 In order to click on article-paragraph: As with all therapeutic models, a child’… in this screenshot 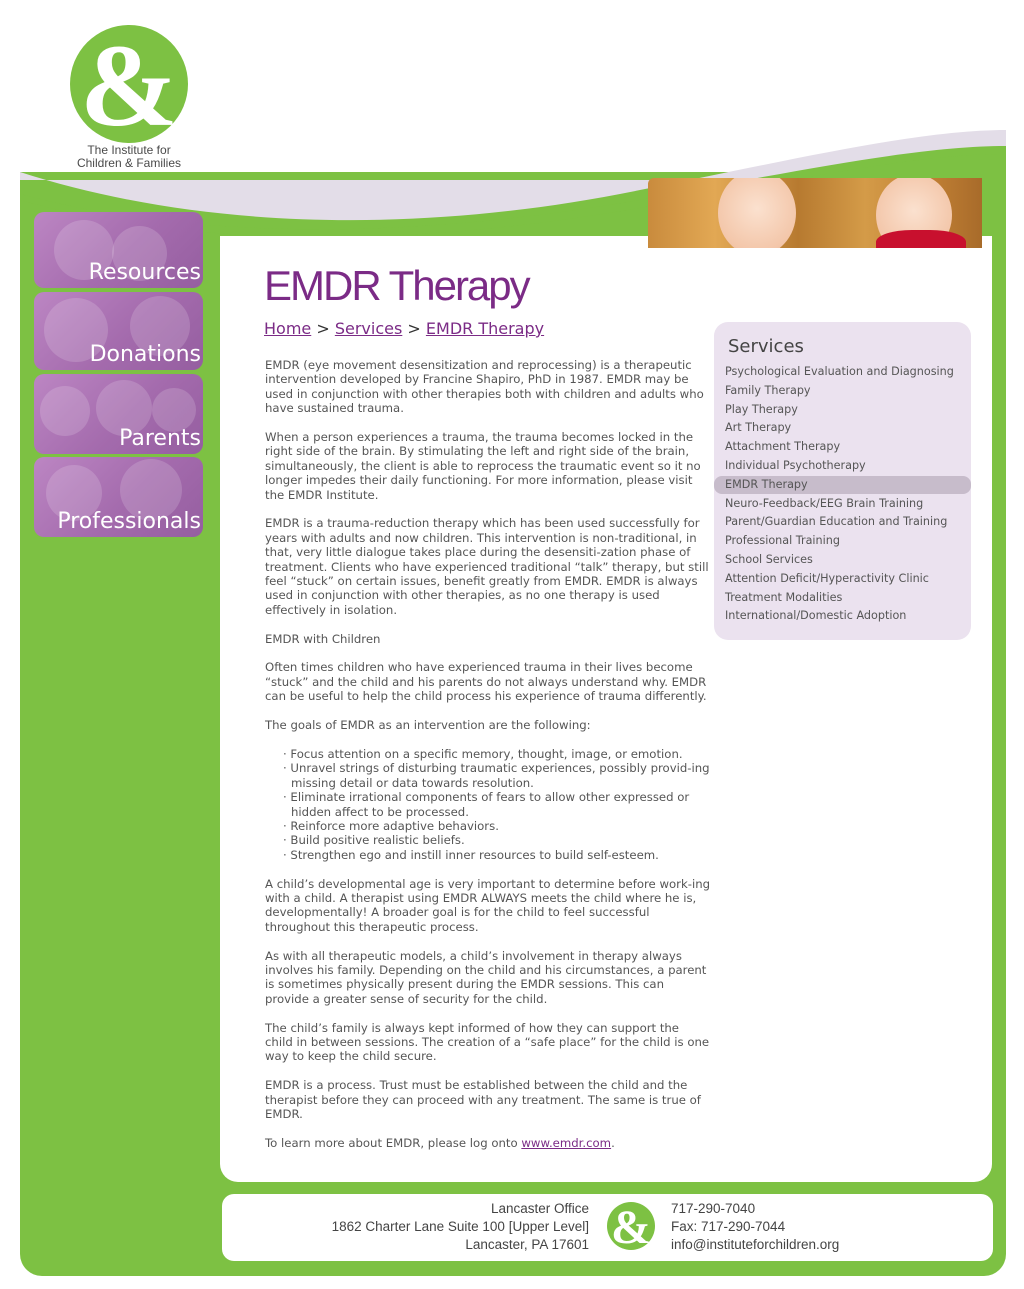, I will do `click(486, 977)`.